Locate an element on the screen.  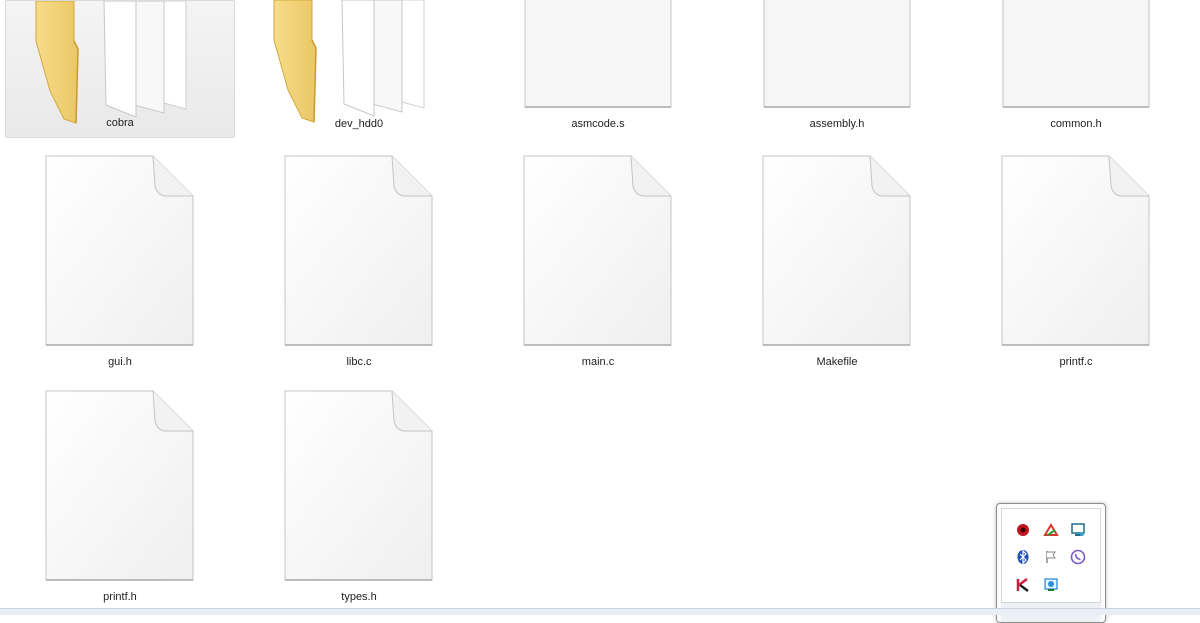
red-app-icon is located at coordinates (1023, 530).